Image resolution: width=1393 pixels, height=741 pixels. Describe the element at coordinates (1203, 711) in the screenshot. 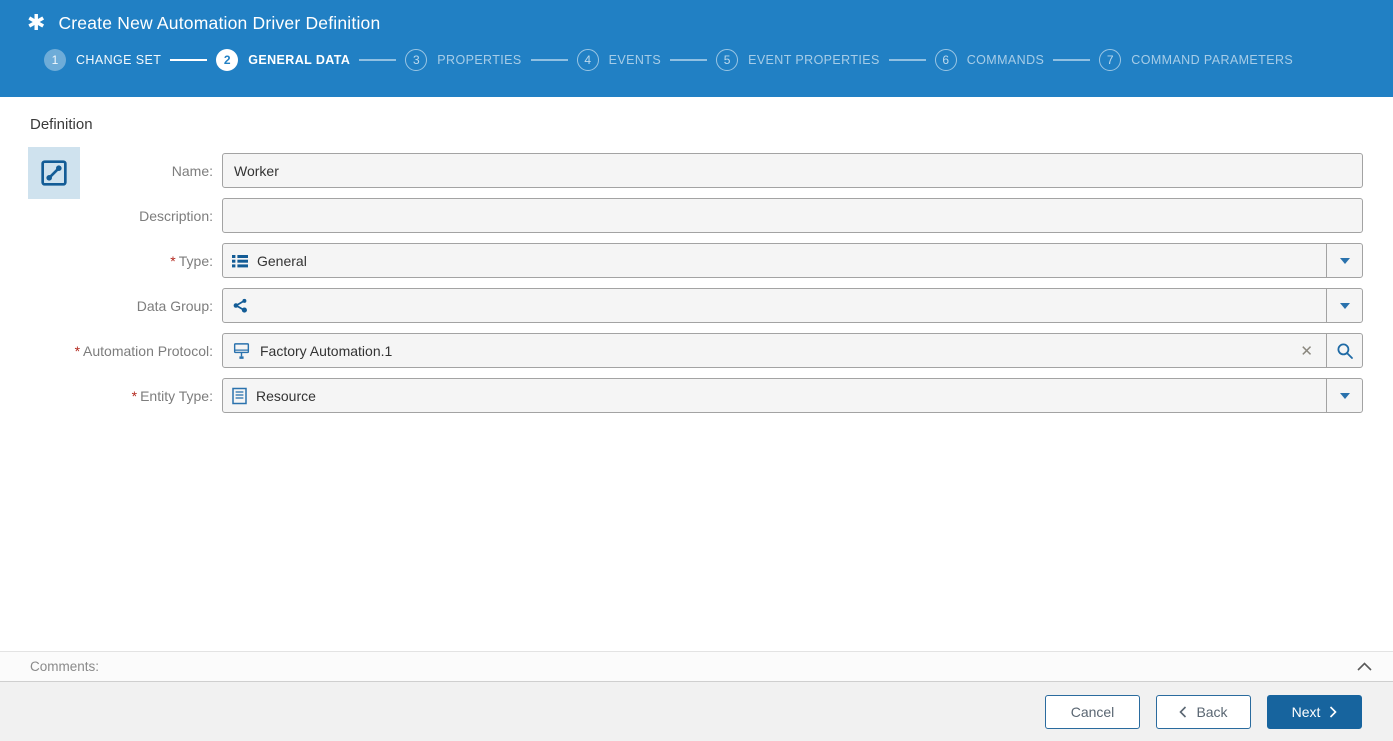

I see `back-button: Back` at that location.